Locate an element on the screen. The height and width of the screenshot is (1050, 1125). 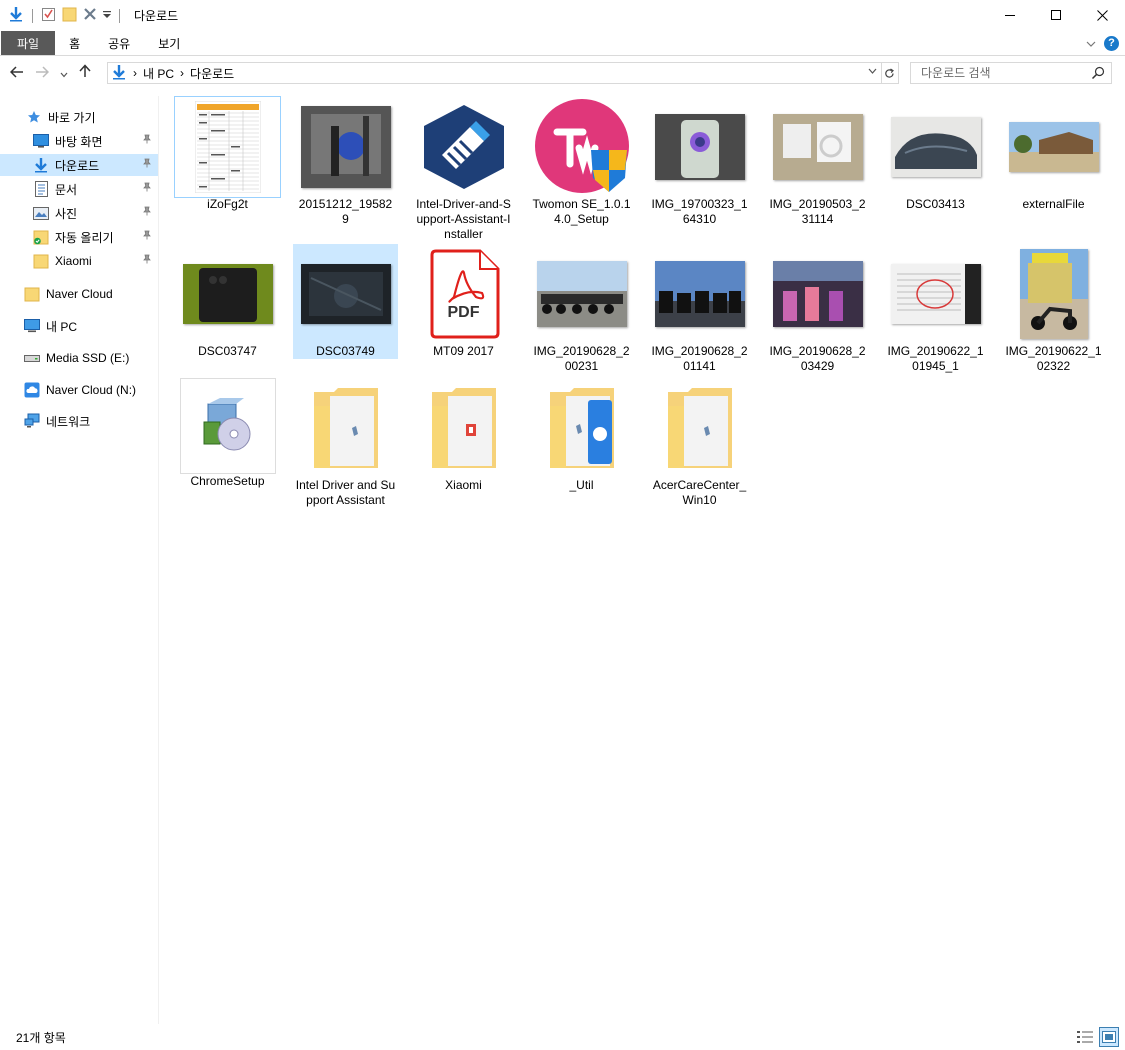
search-icon is located at coordinates (1098, 74).